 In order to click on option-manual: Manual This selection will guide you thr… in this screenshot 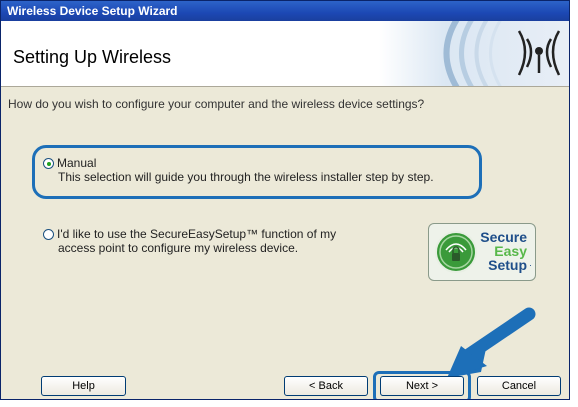, I will do `click(238, 170)`.